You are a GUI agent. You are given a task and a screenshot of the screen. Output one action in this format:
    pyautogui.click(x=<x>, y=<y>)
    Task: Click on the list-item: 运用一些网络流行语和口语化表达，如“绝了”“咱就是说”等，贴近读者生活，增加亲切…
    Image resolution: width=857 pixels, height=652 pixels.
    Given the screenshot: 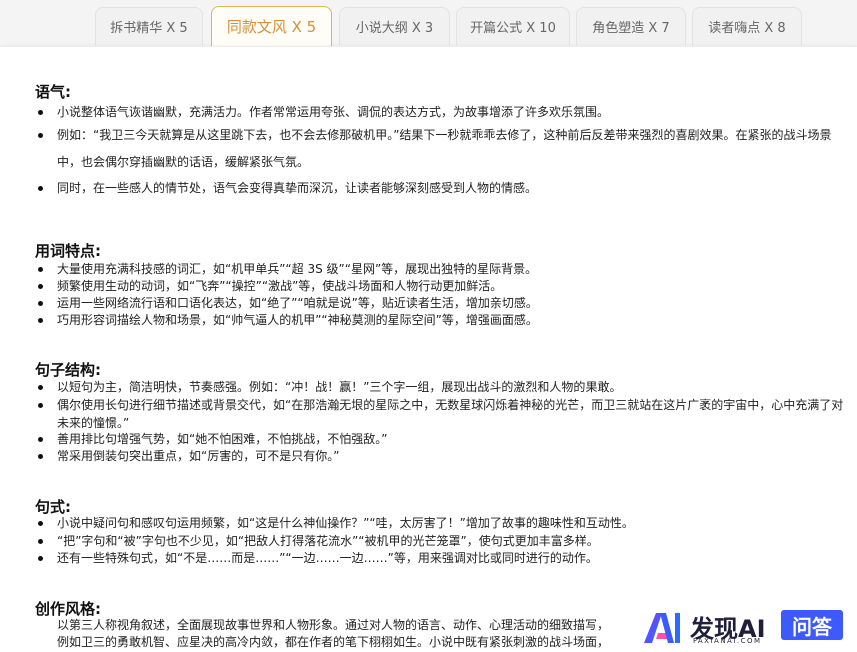 What is the action you would take?
    pyautogui.click(x=446, y=303)
    